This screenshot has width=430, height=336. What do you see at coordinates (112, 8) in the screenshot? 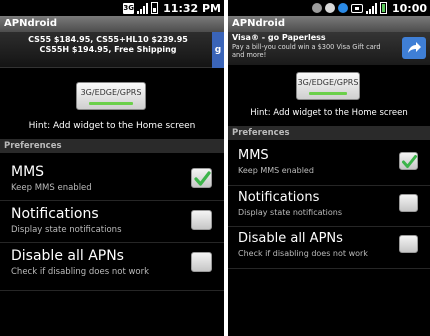
I see `status-bar: 3G 11:32 PM` at bounding box center [112, 8].